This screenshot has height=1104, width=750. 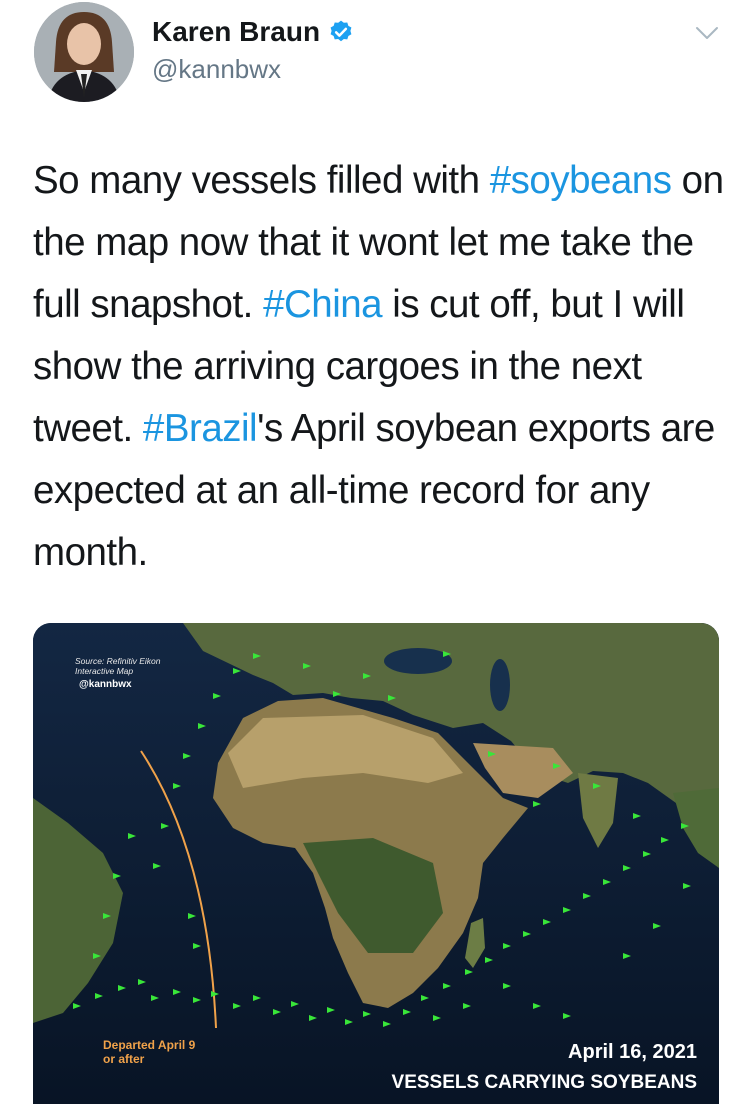 What do you see at coordinates (200, 428) in the screenshot?
I see `hashtag-link: #Brazil` at bounding box center [200, 428].